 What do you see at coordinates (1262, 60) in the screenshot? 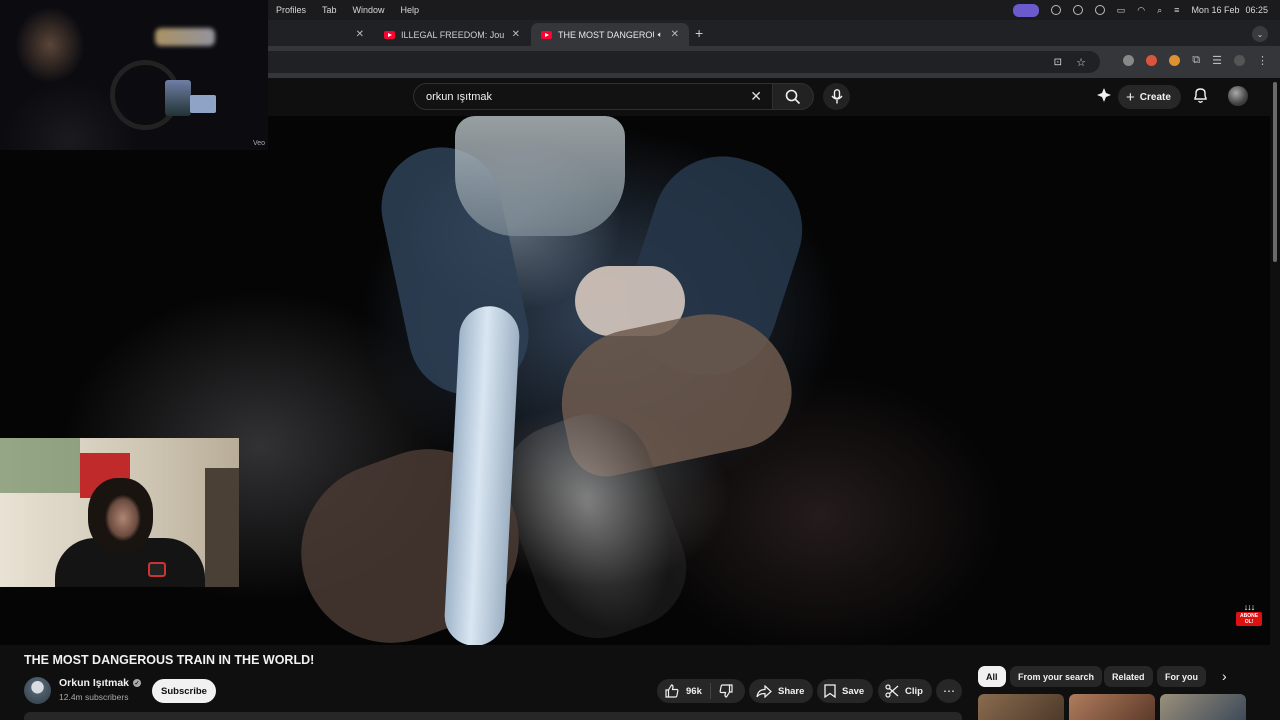
I see `menu-kebab-icon: ⋮` at bounding box center [1262, 60].